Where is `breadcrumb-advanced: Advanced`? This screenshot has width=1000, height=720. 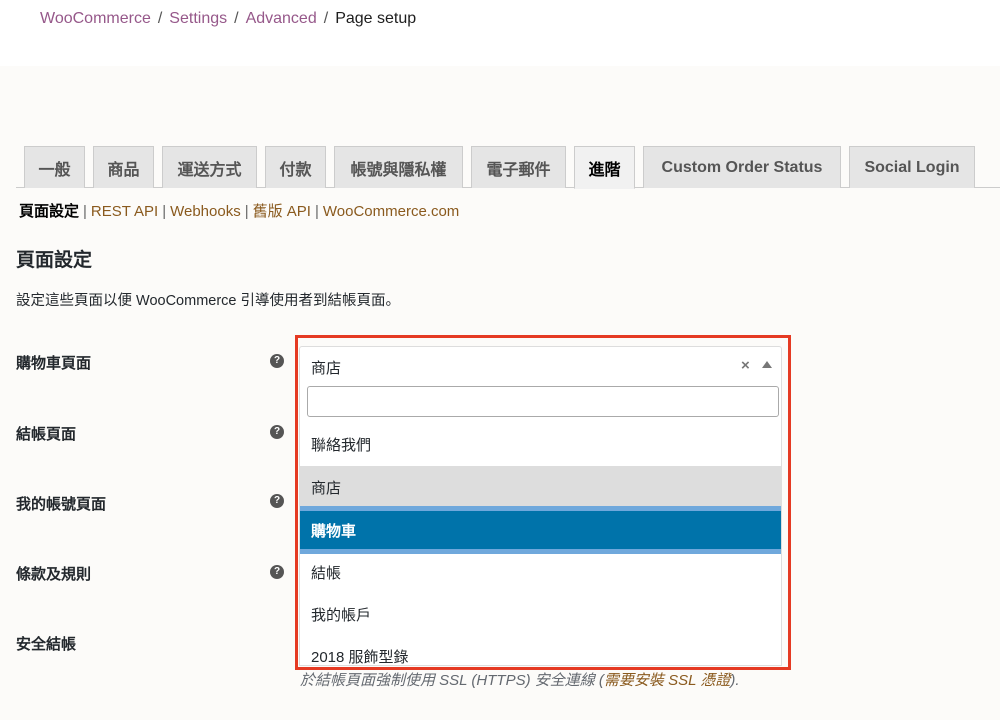
breadcrumb-advanced: Advanced is located at coordinates (281, 18).